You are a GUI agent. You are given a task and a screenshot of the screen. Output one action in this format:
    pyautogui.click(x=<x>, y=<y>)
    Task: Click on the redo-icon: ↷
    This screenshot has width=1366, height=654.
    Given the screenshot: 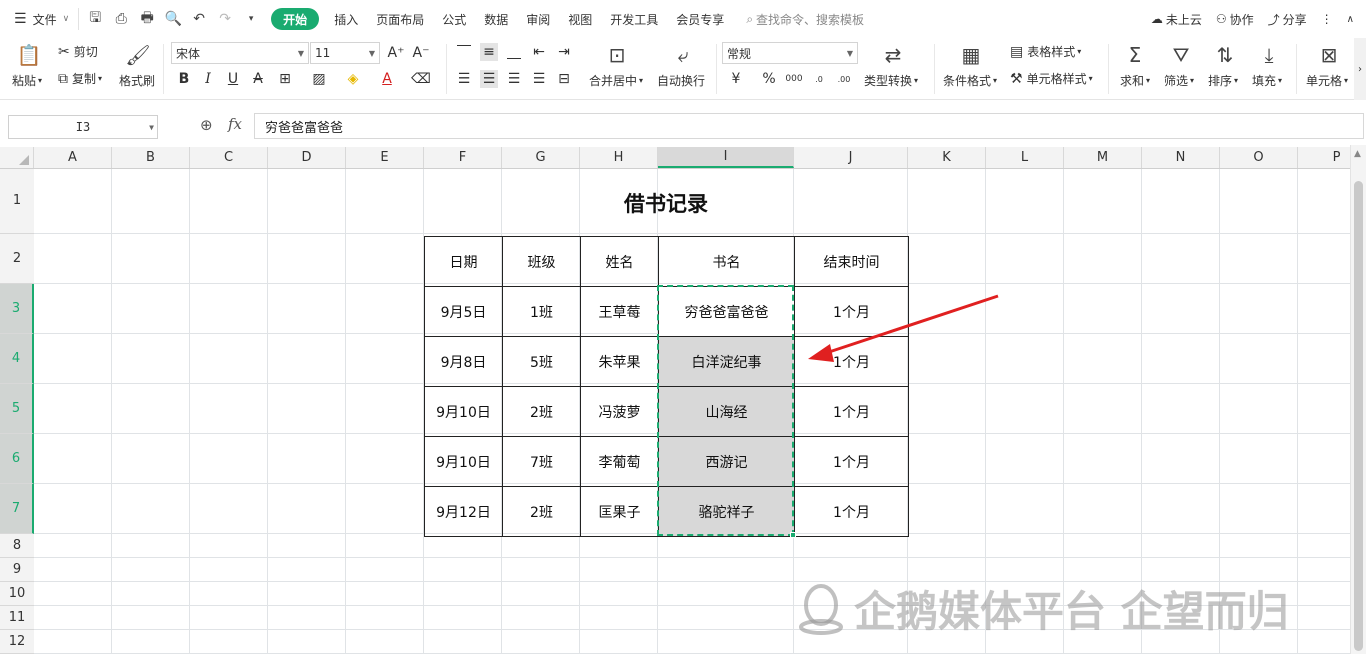 What is the action you would take?
    pyautogui.click(x=225, y=19)
    